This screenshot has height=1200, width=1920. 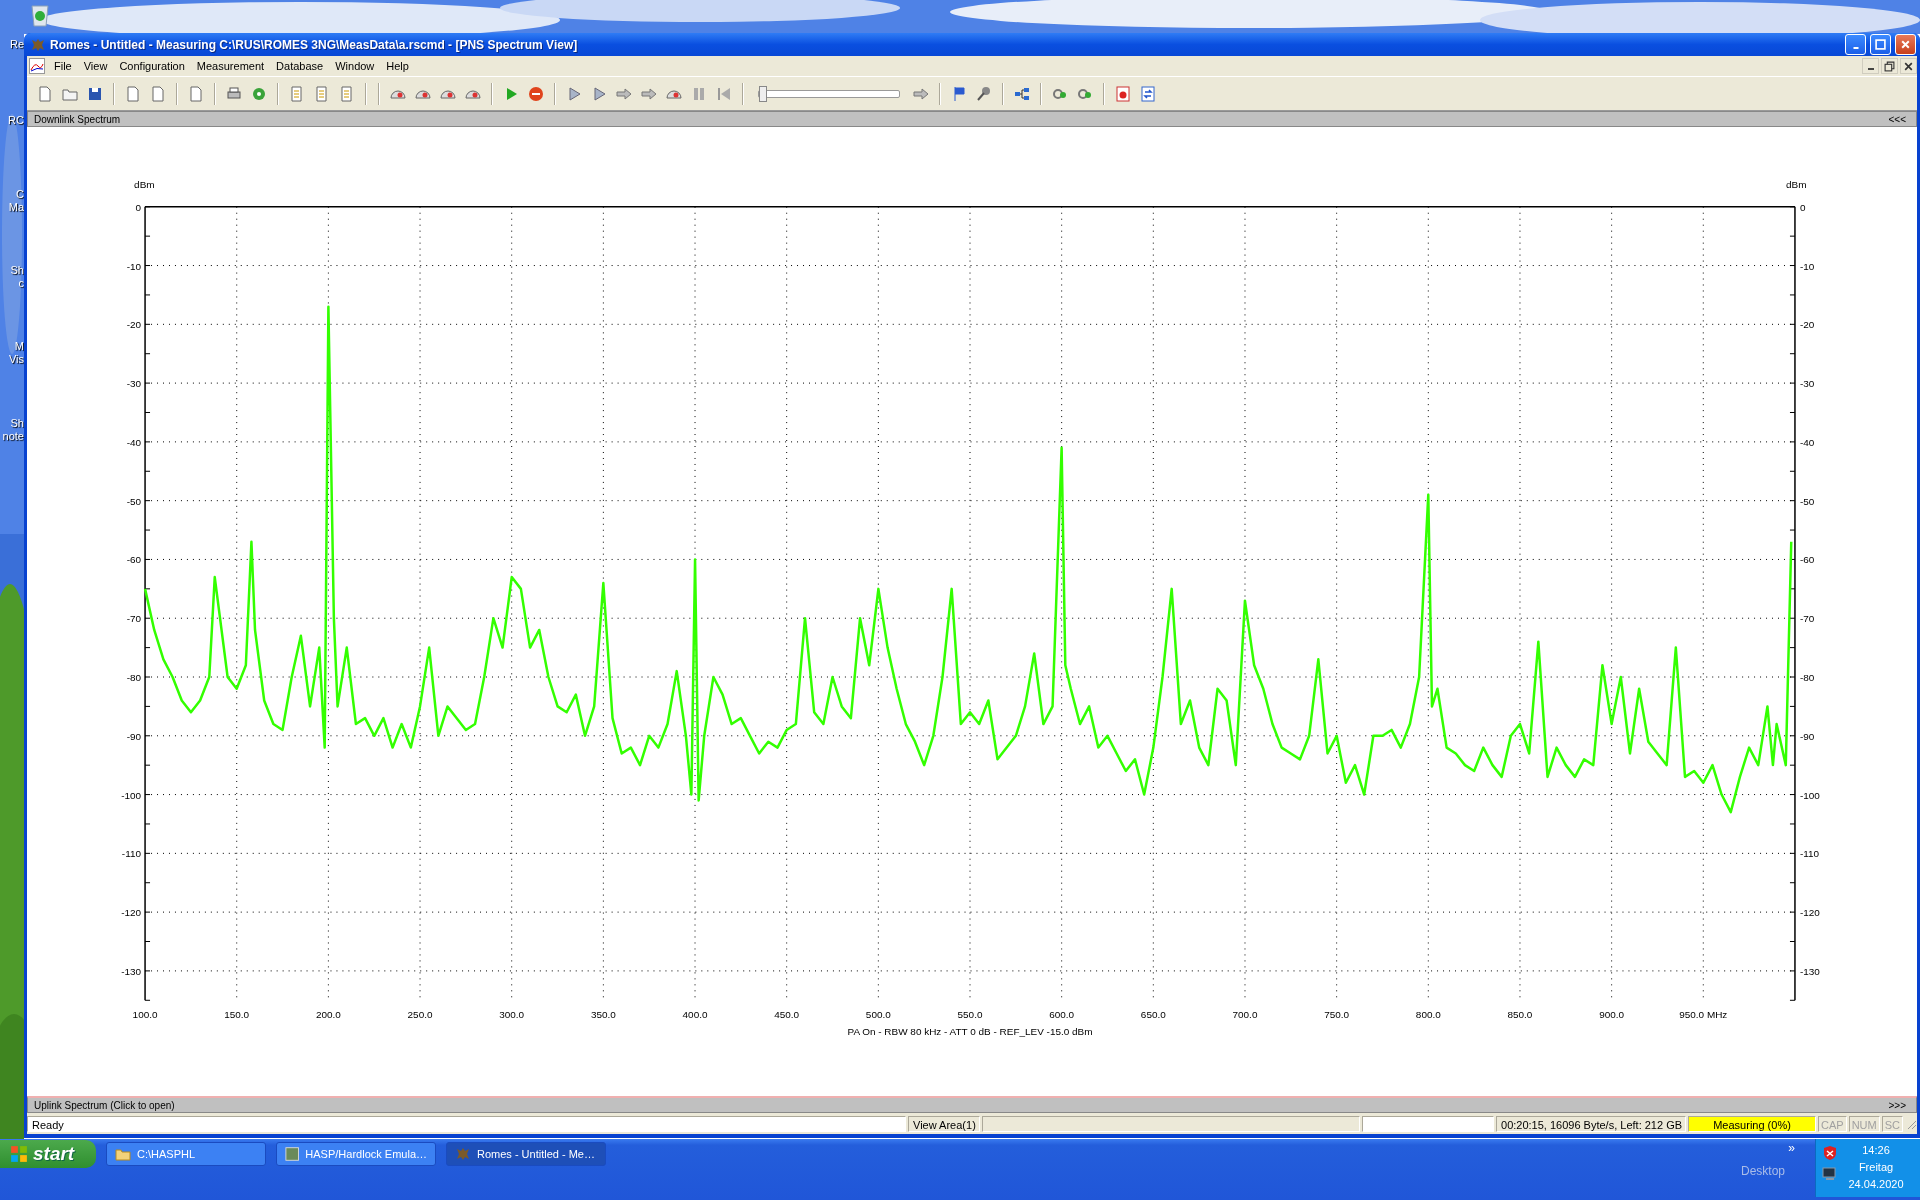 What do you see at coordinates (1897, 119) in the screenshot?
I see `collapse-toggle: <<<` at bounding box center [1897, 119].